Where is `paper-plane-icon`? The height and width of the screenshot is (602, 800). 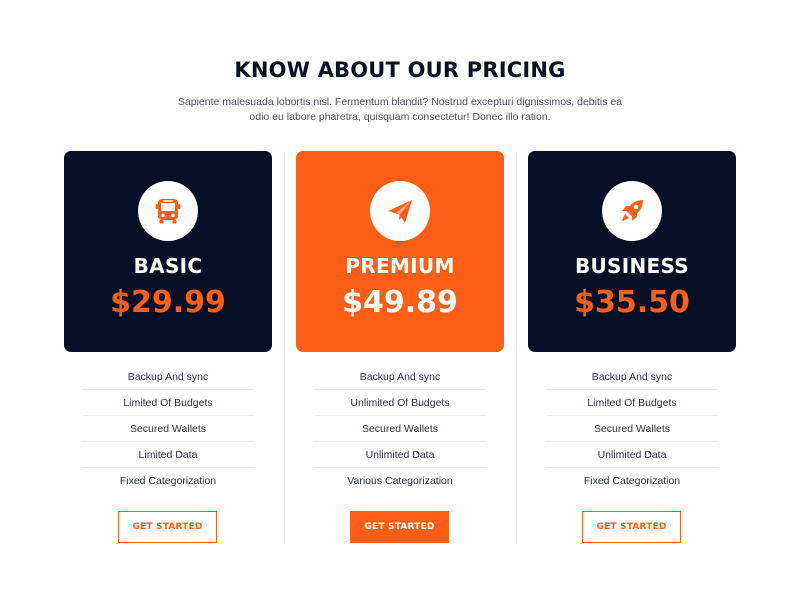
paper-plane-icon is located at coordinates (400, 211).